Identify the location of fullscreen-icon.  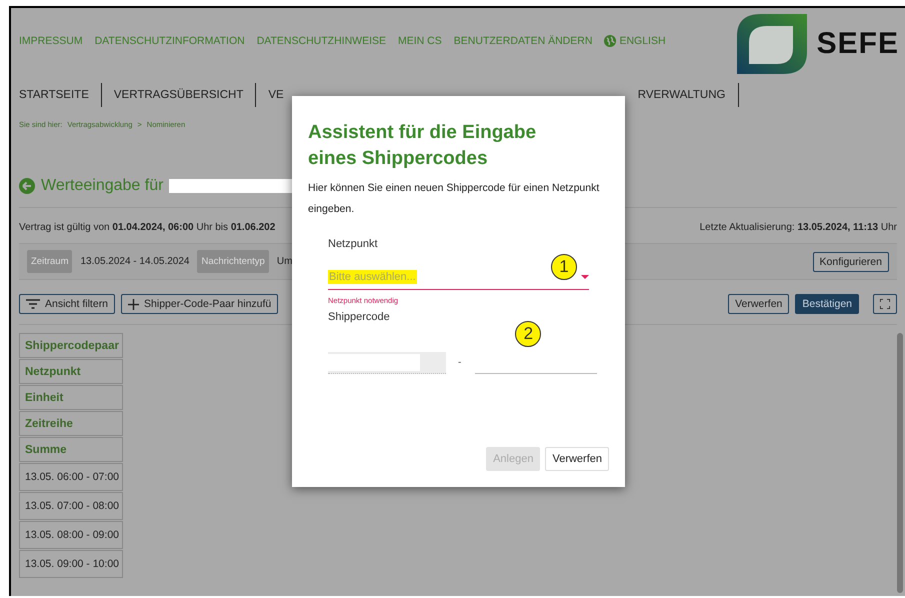
(885, 304).